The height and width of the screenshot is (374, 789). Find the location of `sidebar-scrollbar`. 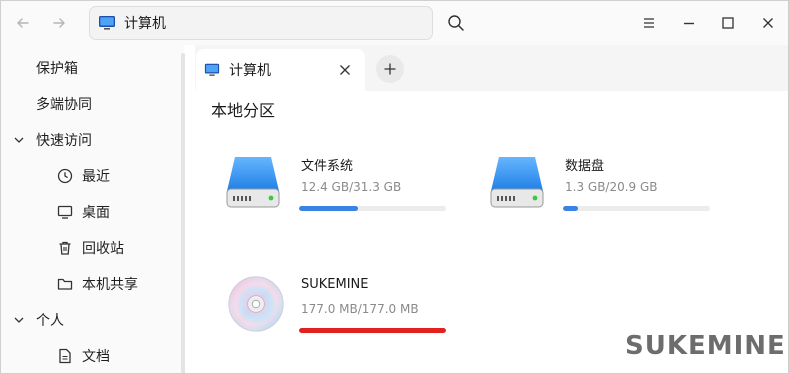

sidebar-scrollbar is located at coordinates (183, 213).